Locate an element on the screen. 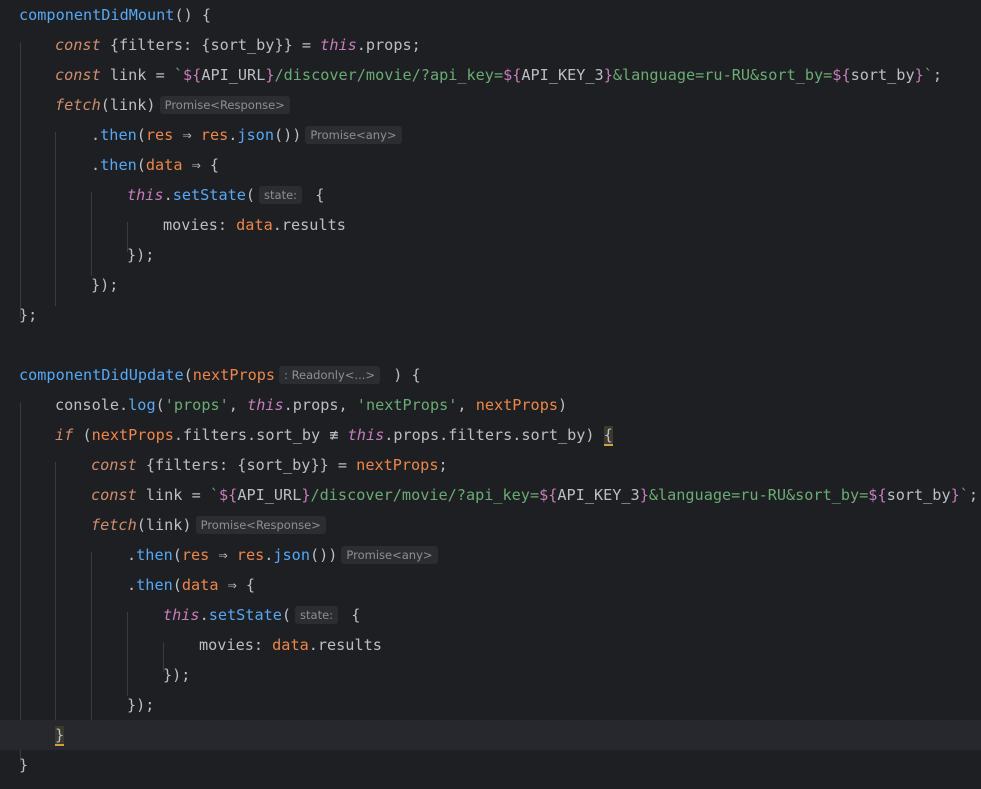 This screenshot has width=981, height=789. code-text: const {filters: {sort_by}} = nextProps; is located at coordinates (269, 465).